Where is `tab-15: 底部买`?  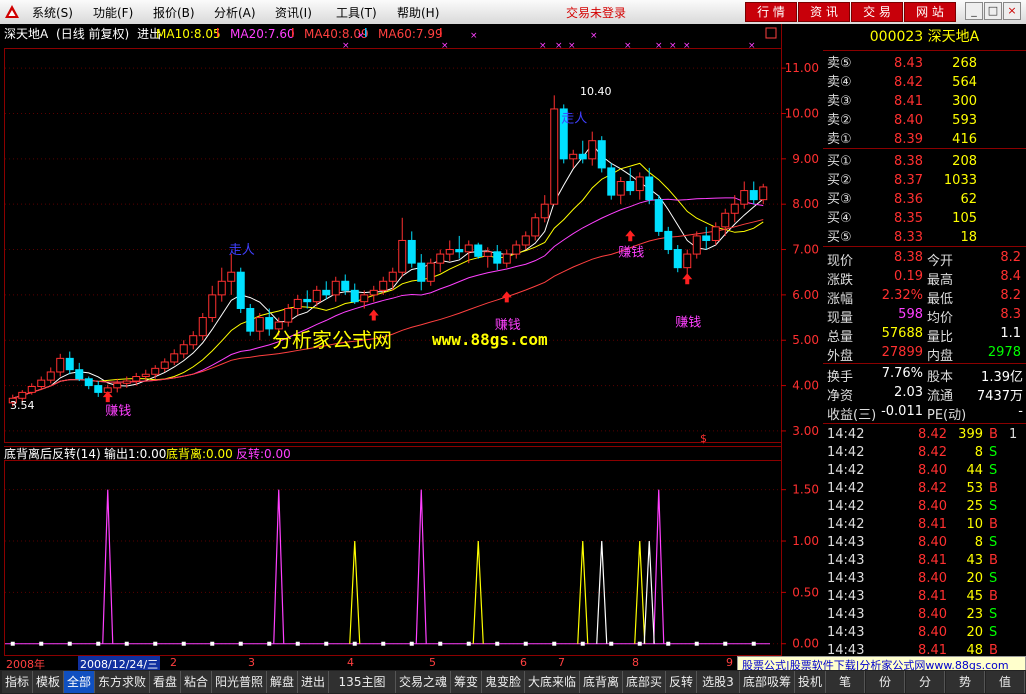
tab-15: 底部买 is located at coordinates (644, 682).